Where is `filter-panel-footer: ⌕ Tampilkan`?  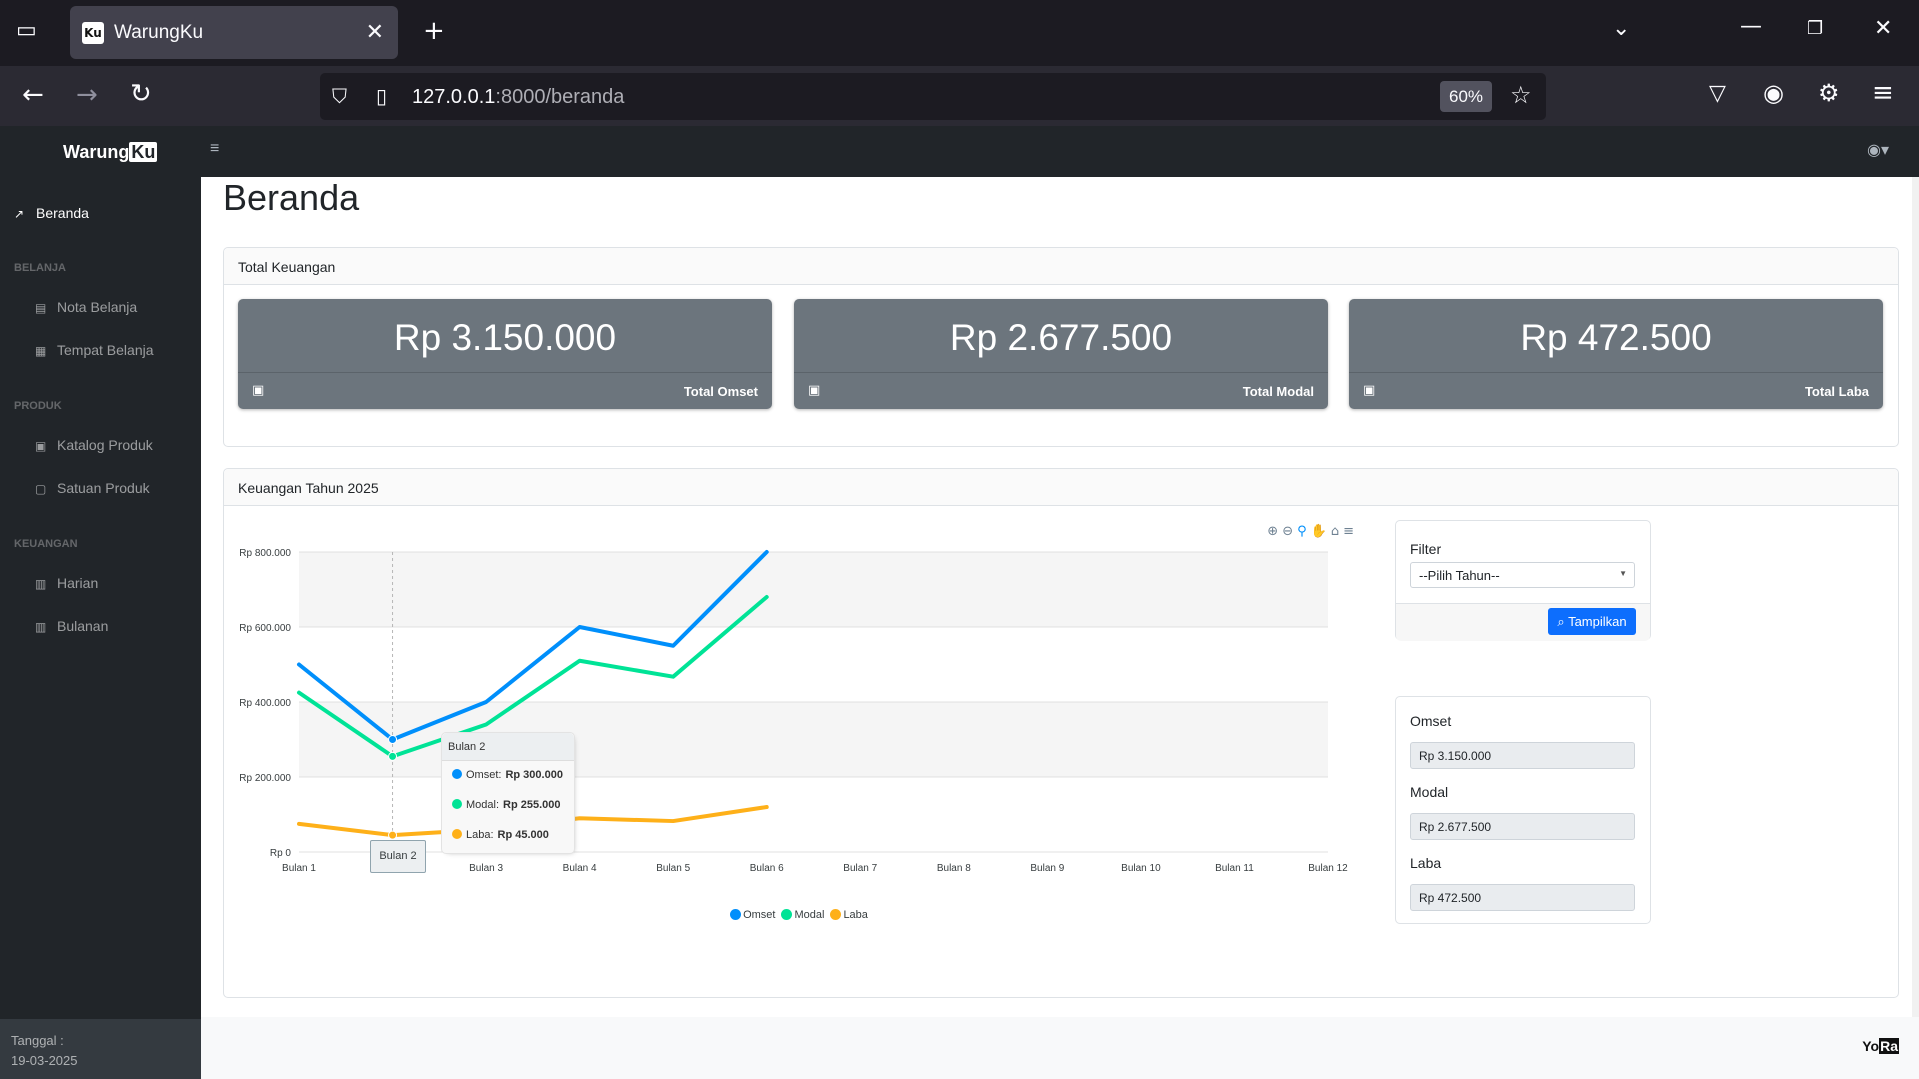 filter-panel-footer: ⌕ Tampilkan is located at coordinates (1523, 622).